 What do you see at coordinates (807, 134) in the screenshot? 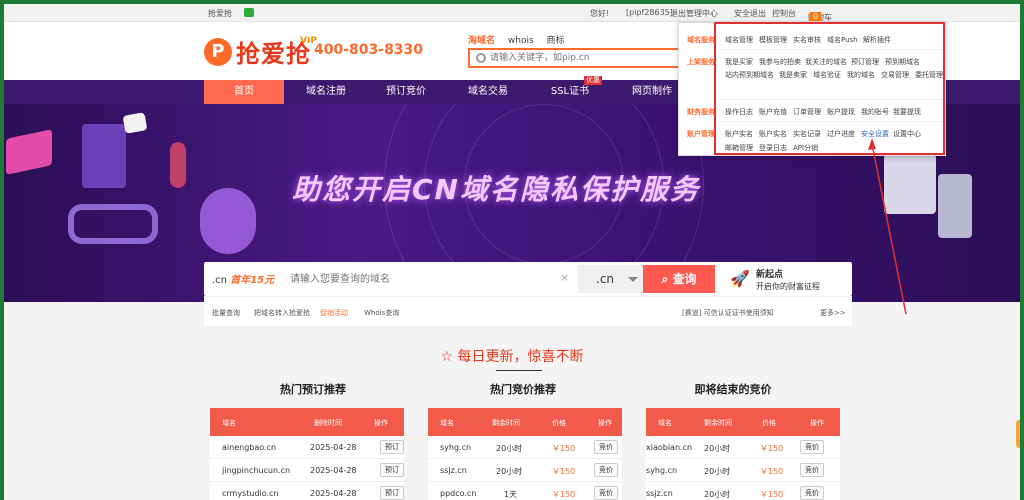
I see `menu-item: 实名记录` at bounding box center [807, 134].